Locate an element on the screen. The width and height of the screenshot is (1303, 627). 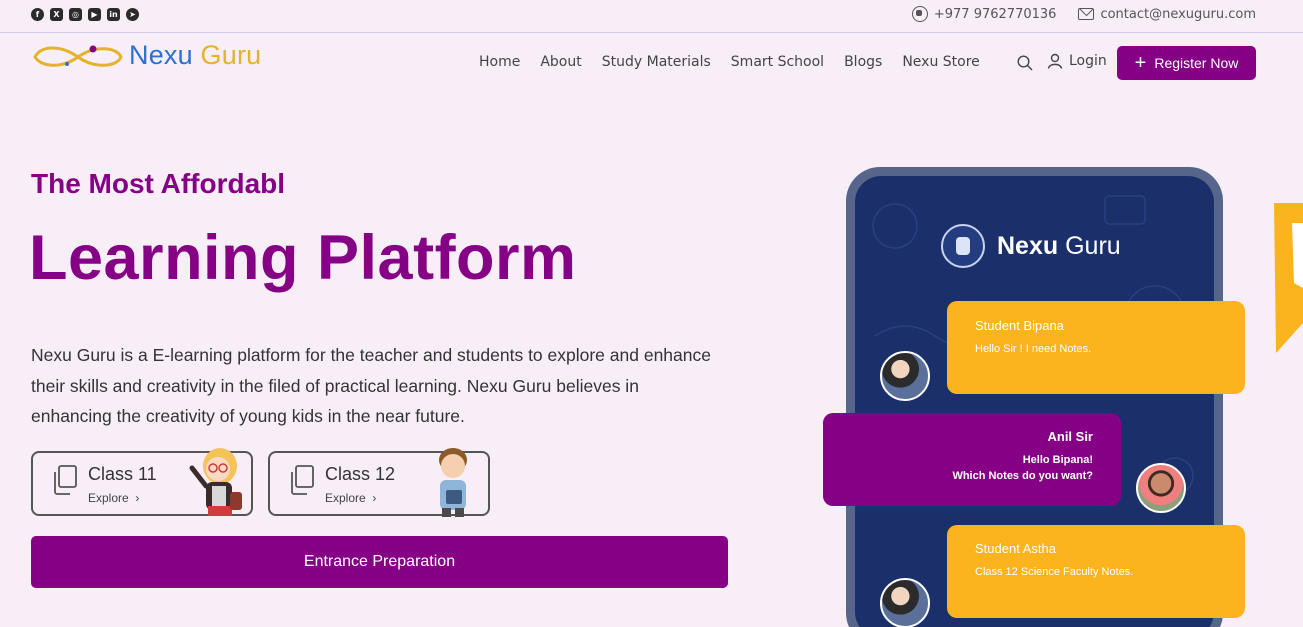
nav-item-blogs: Blogs is located at coordinates (863, 62).